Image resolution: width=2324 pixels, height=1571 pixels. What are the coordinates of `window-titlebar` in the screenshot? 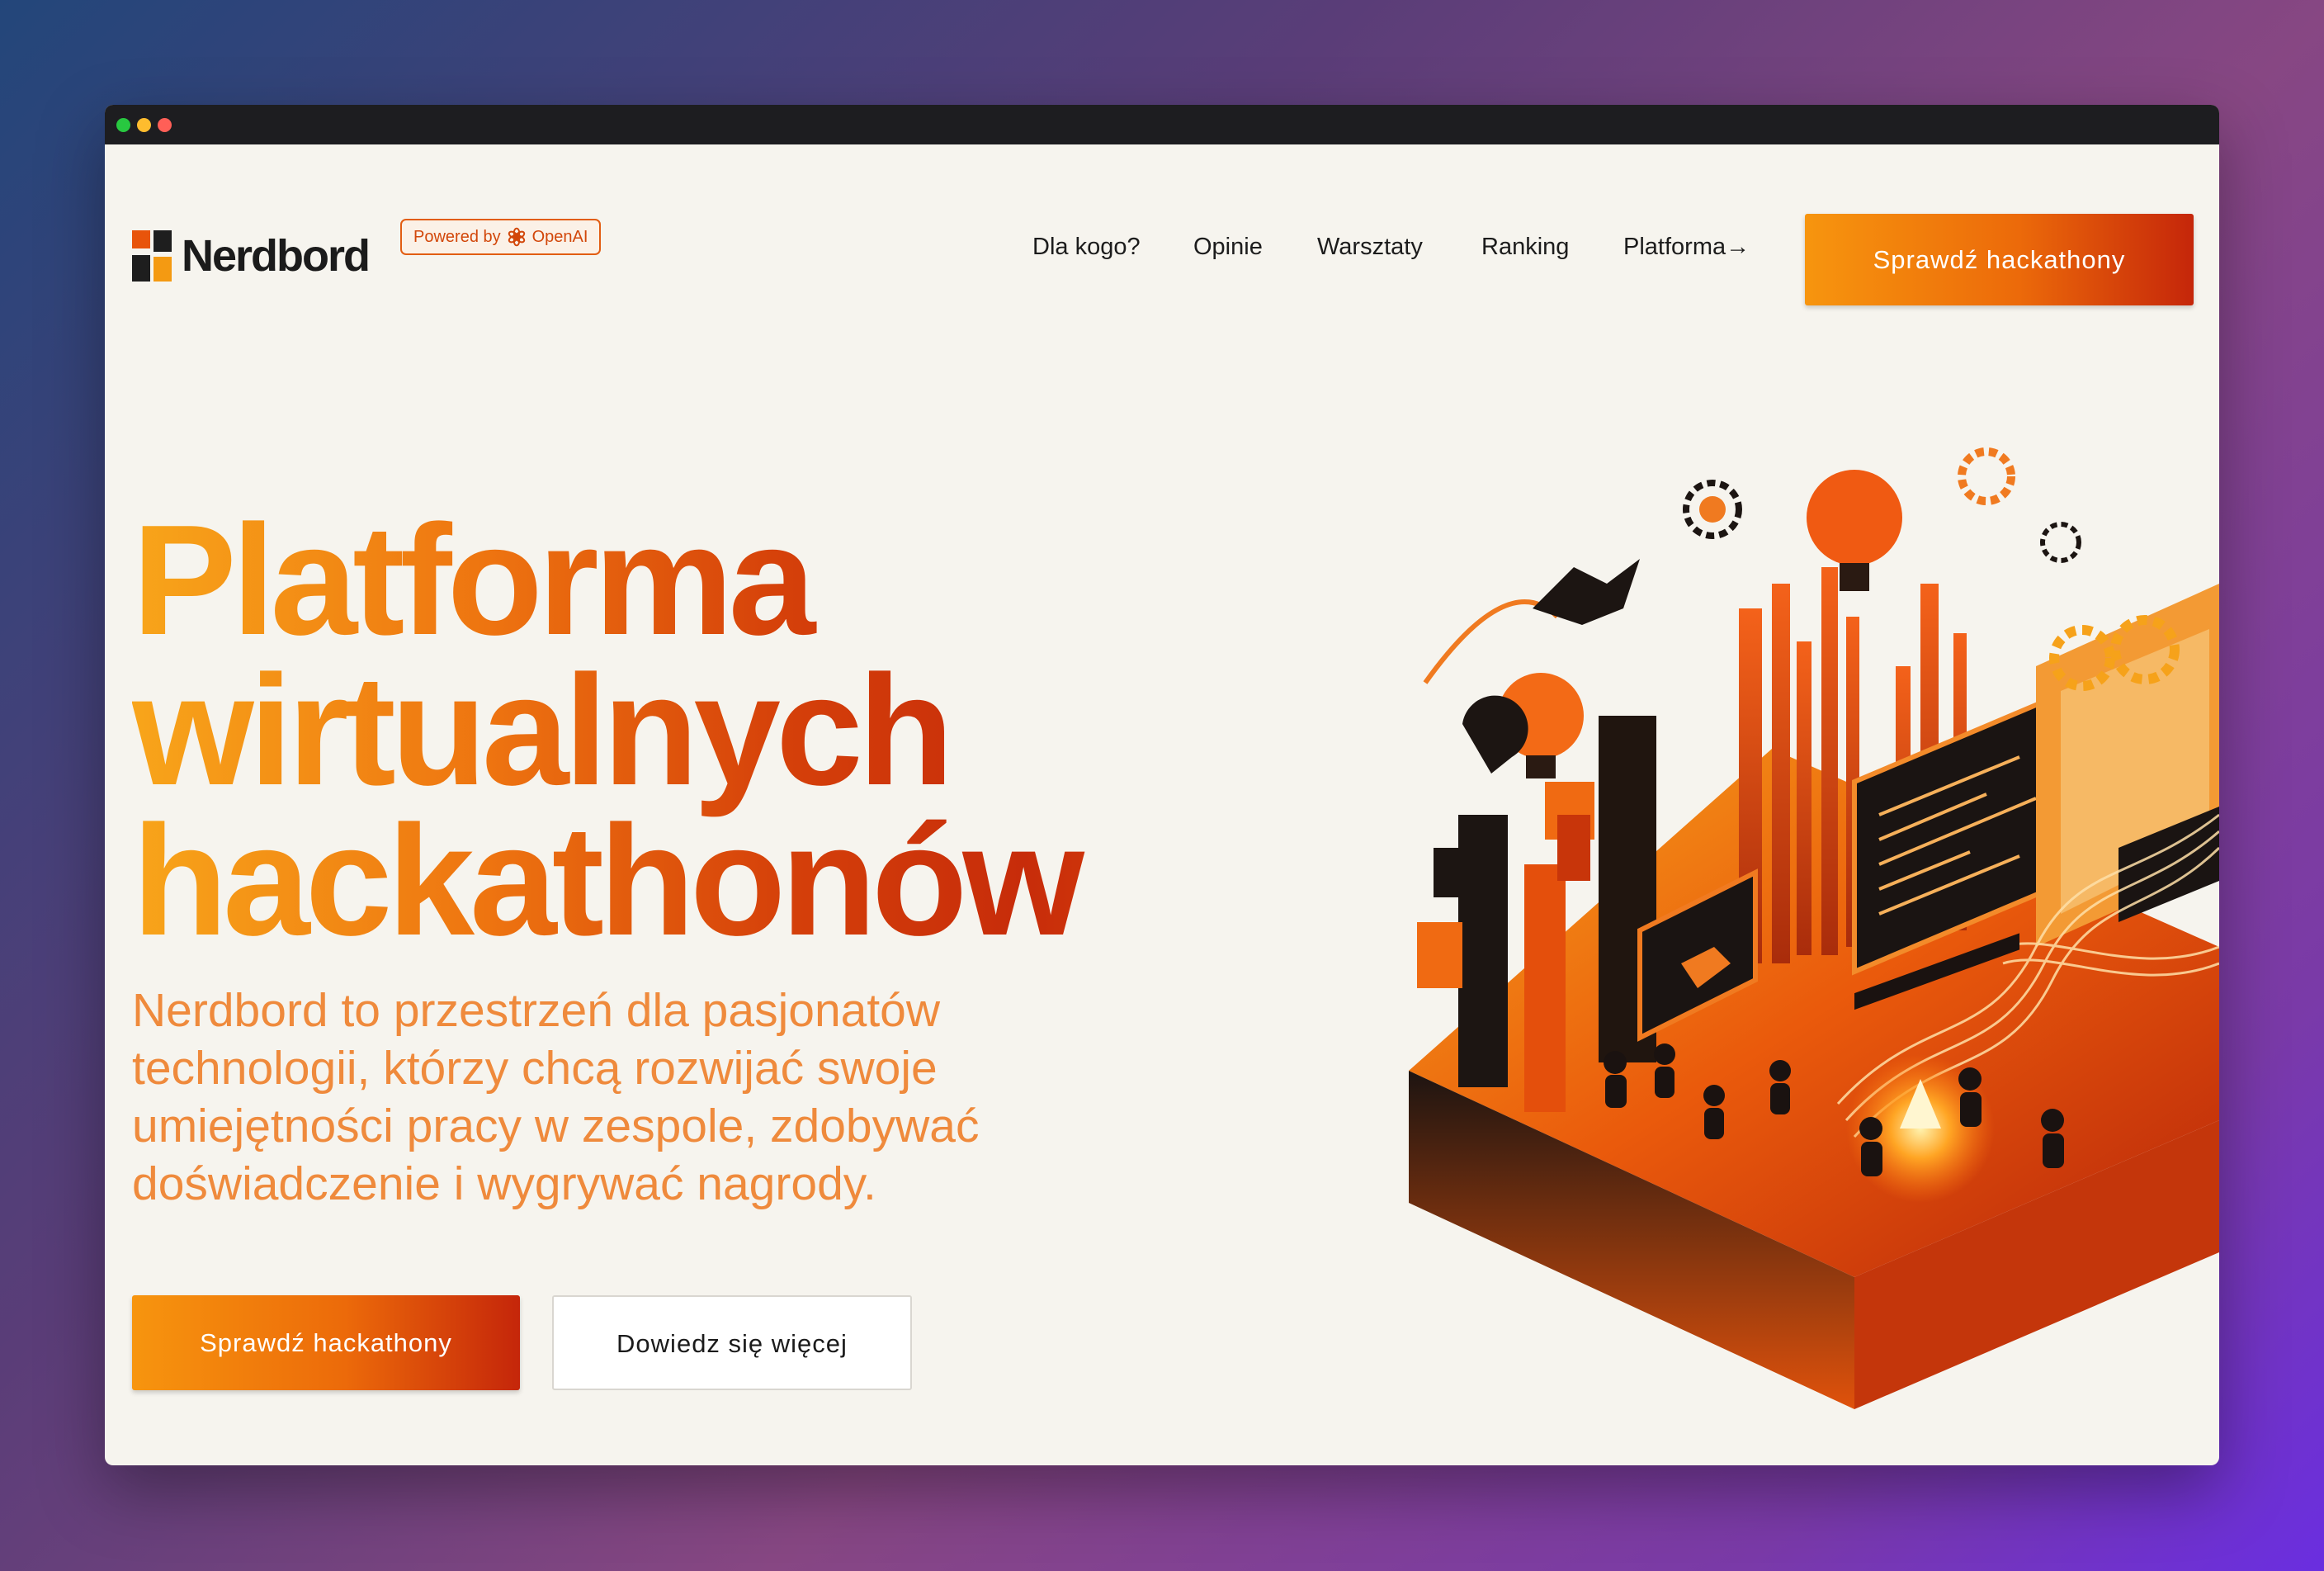 It's located at (1162, 124).